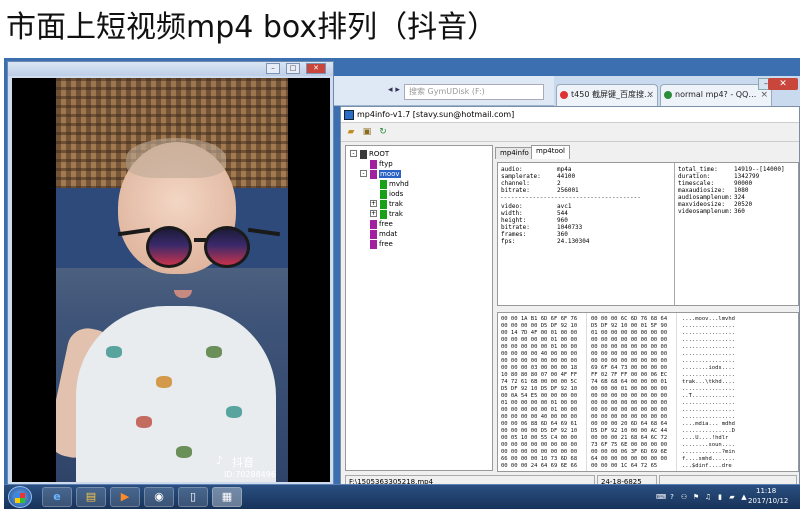 The image size is (800, 509). I want to click on tree-node: - ROOT, so click(369, 154).